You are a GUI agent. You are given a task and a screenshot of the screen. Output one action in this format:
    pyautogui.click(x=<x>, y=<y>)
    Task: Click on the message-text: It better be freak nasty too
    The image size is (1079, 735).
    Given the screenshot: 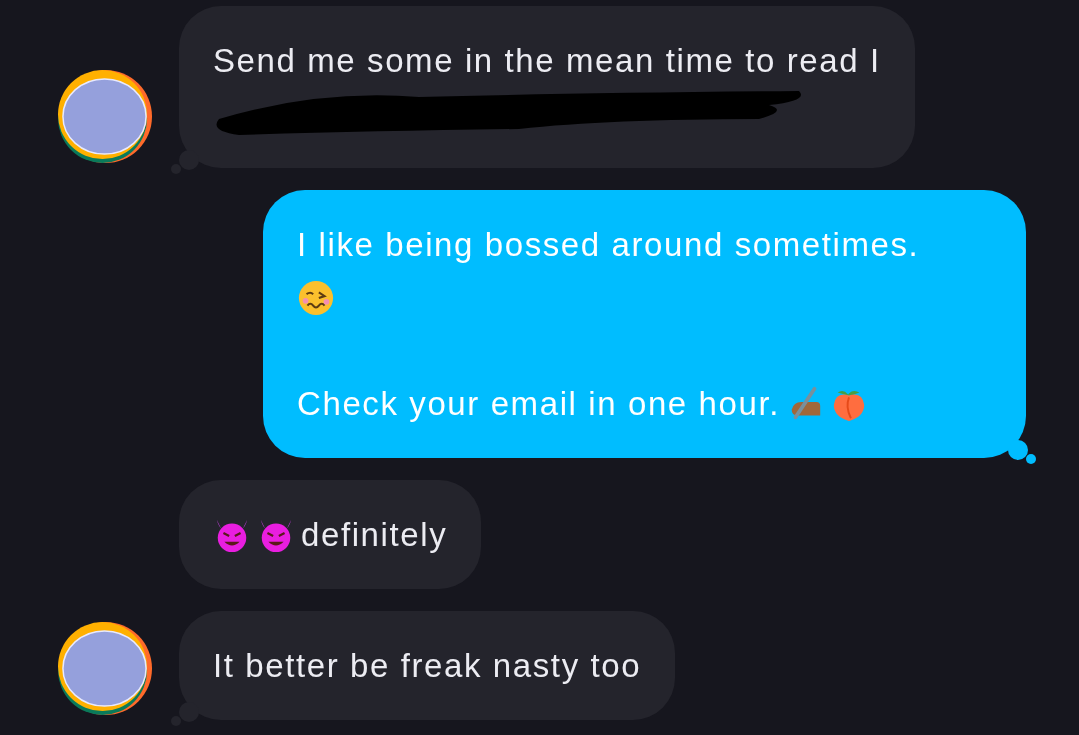 What is the action you would take?
    pyautogui.click(x=427, y=666)
    